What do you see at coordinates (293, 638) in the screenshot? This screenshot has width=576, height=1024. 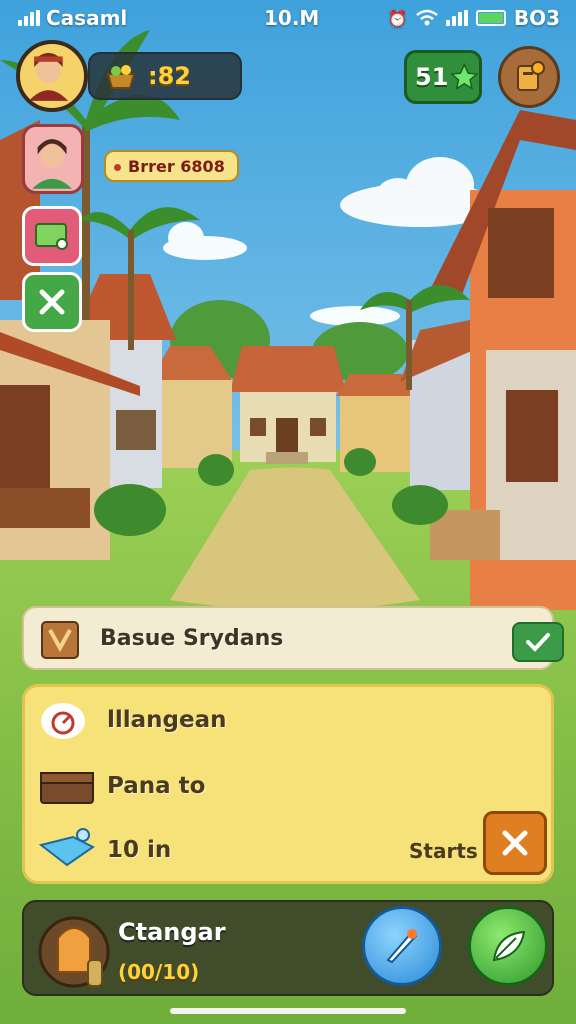 I see `quest-banner: Basue Srydans` at bounding box center [293, 638].